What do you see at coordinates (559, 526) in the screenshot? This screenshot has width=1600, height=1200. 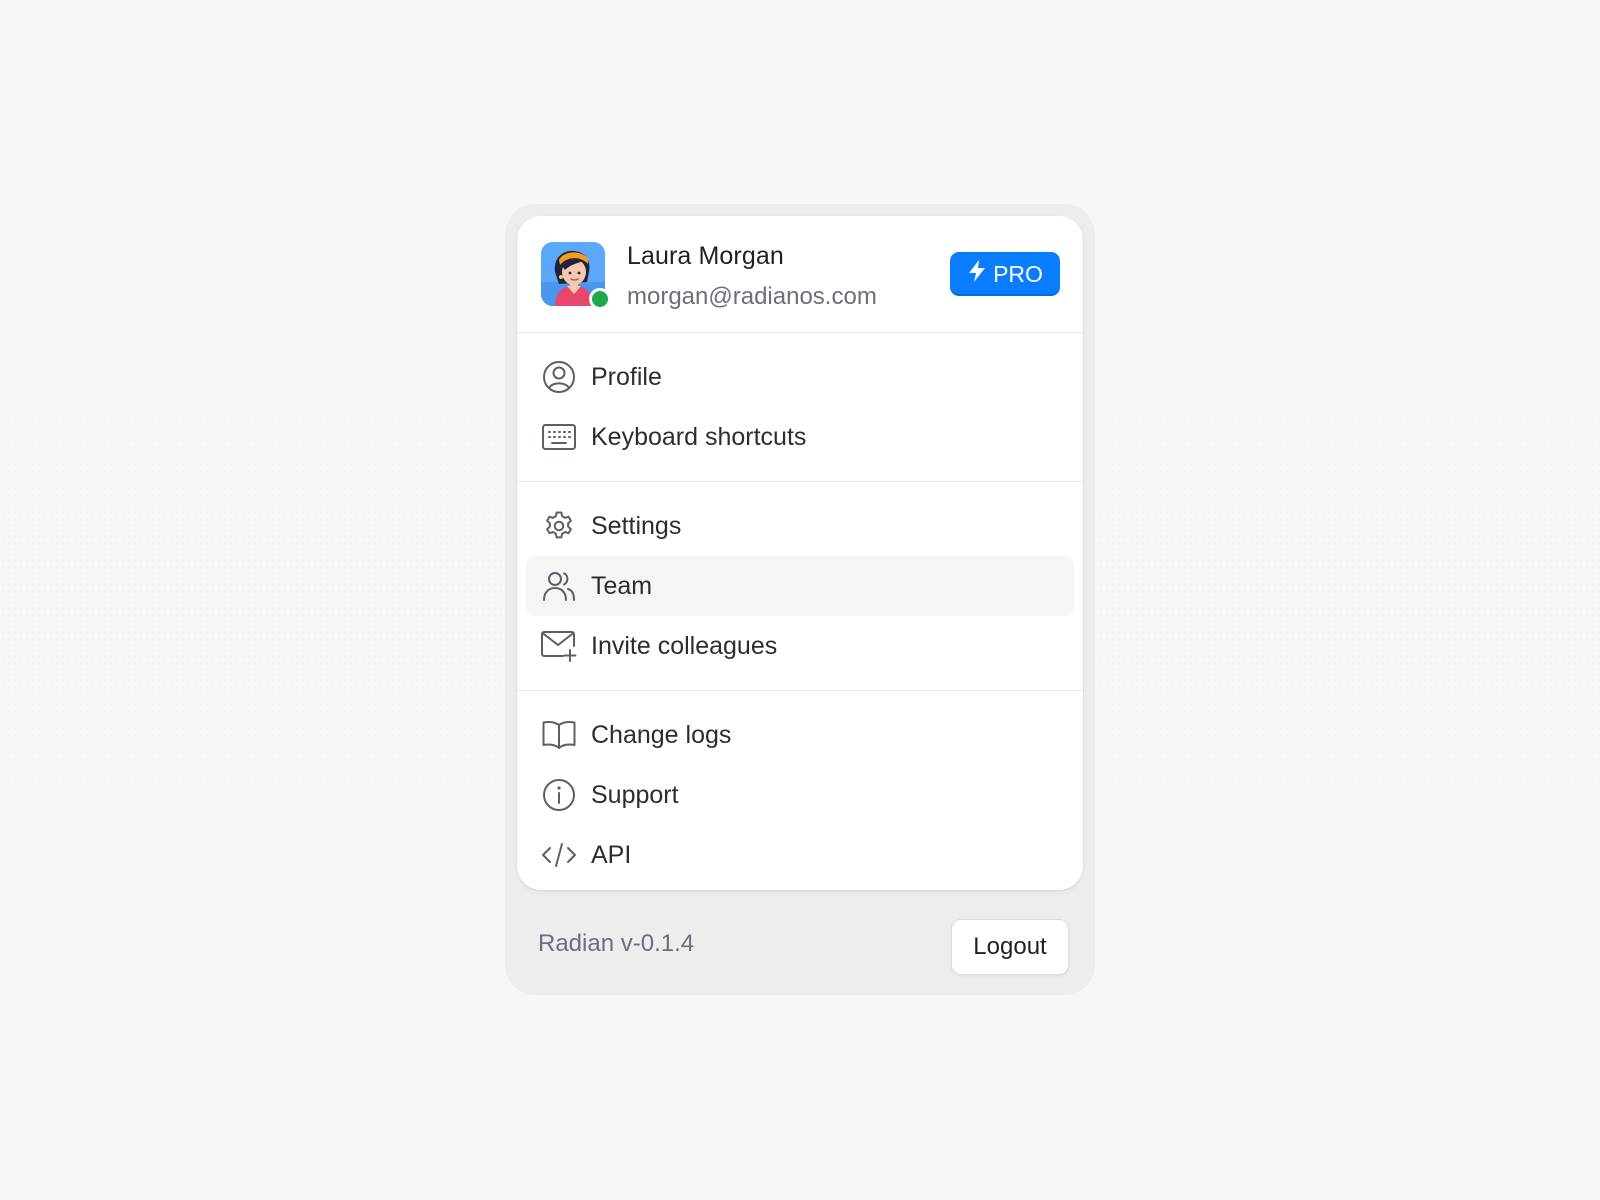 I see `gear-icon` at bounding box center [559, 526].